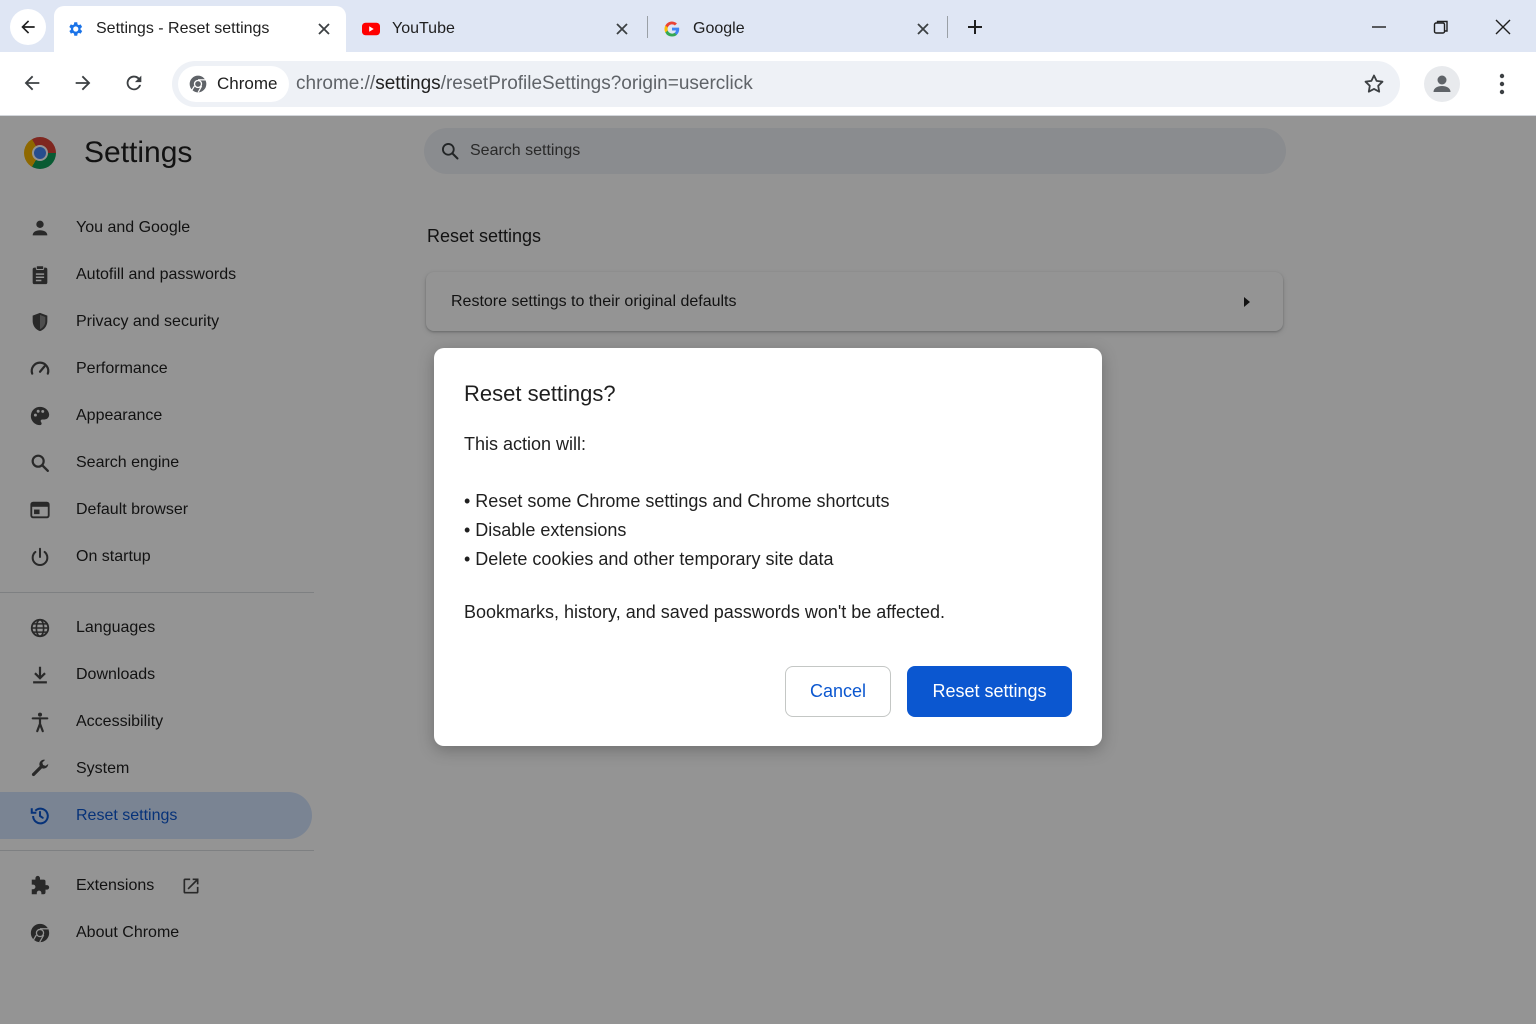 This screenshot has width=1536, height=1024. I want to click on chrome-icon, so click(198, 84).